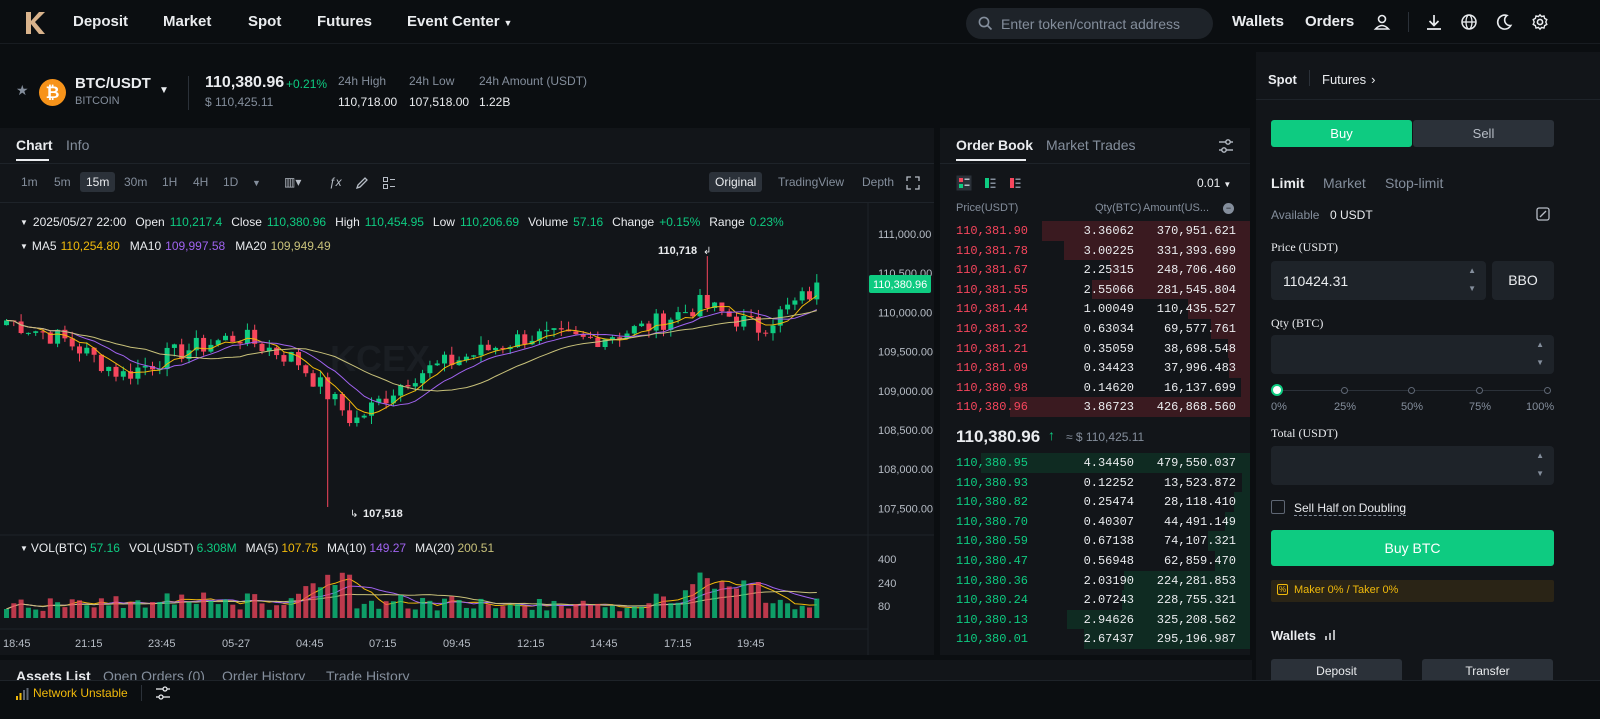 This screenshot has height=719, width=1600. Describe the element at coordinates (1483, 133) in the screenshot. I see `sell-tab-button: Sell` at that location.